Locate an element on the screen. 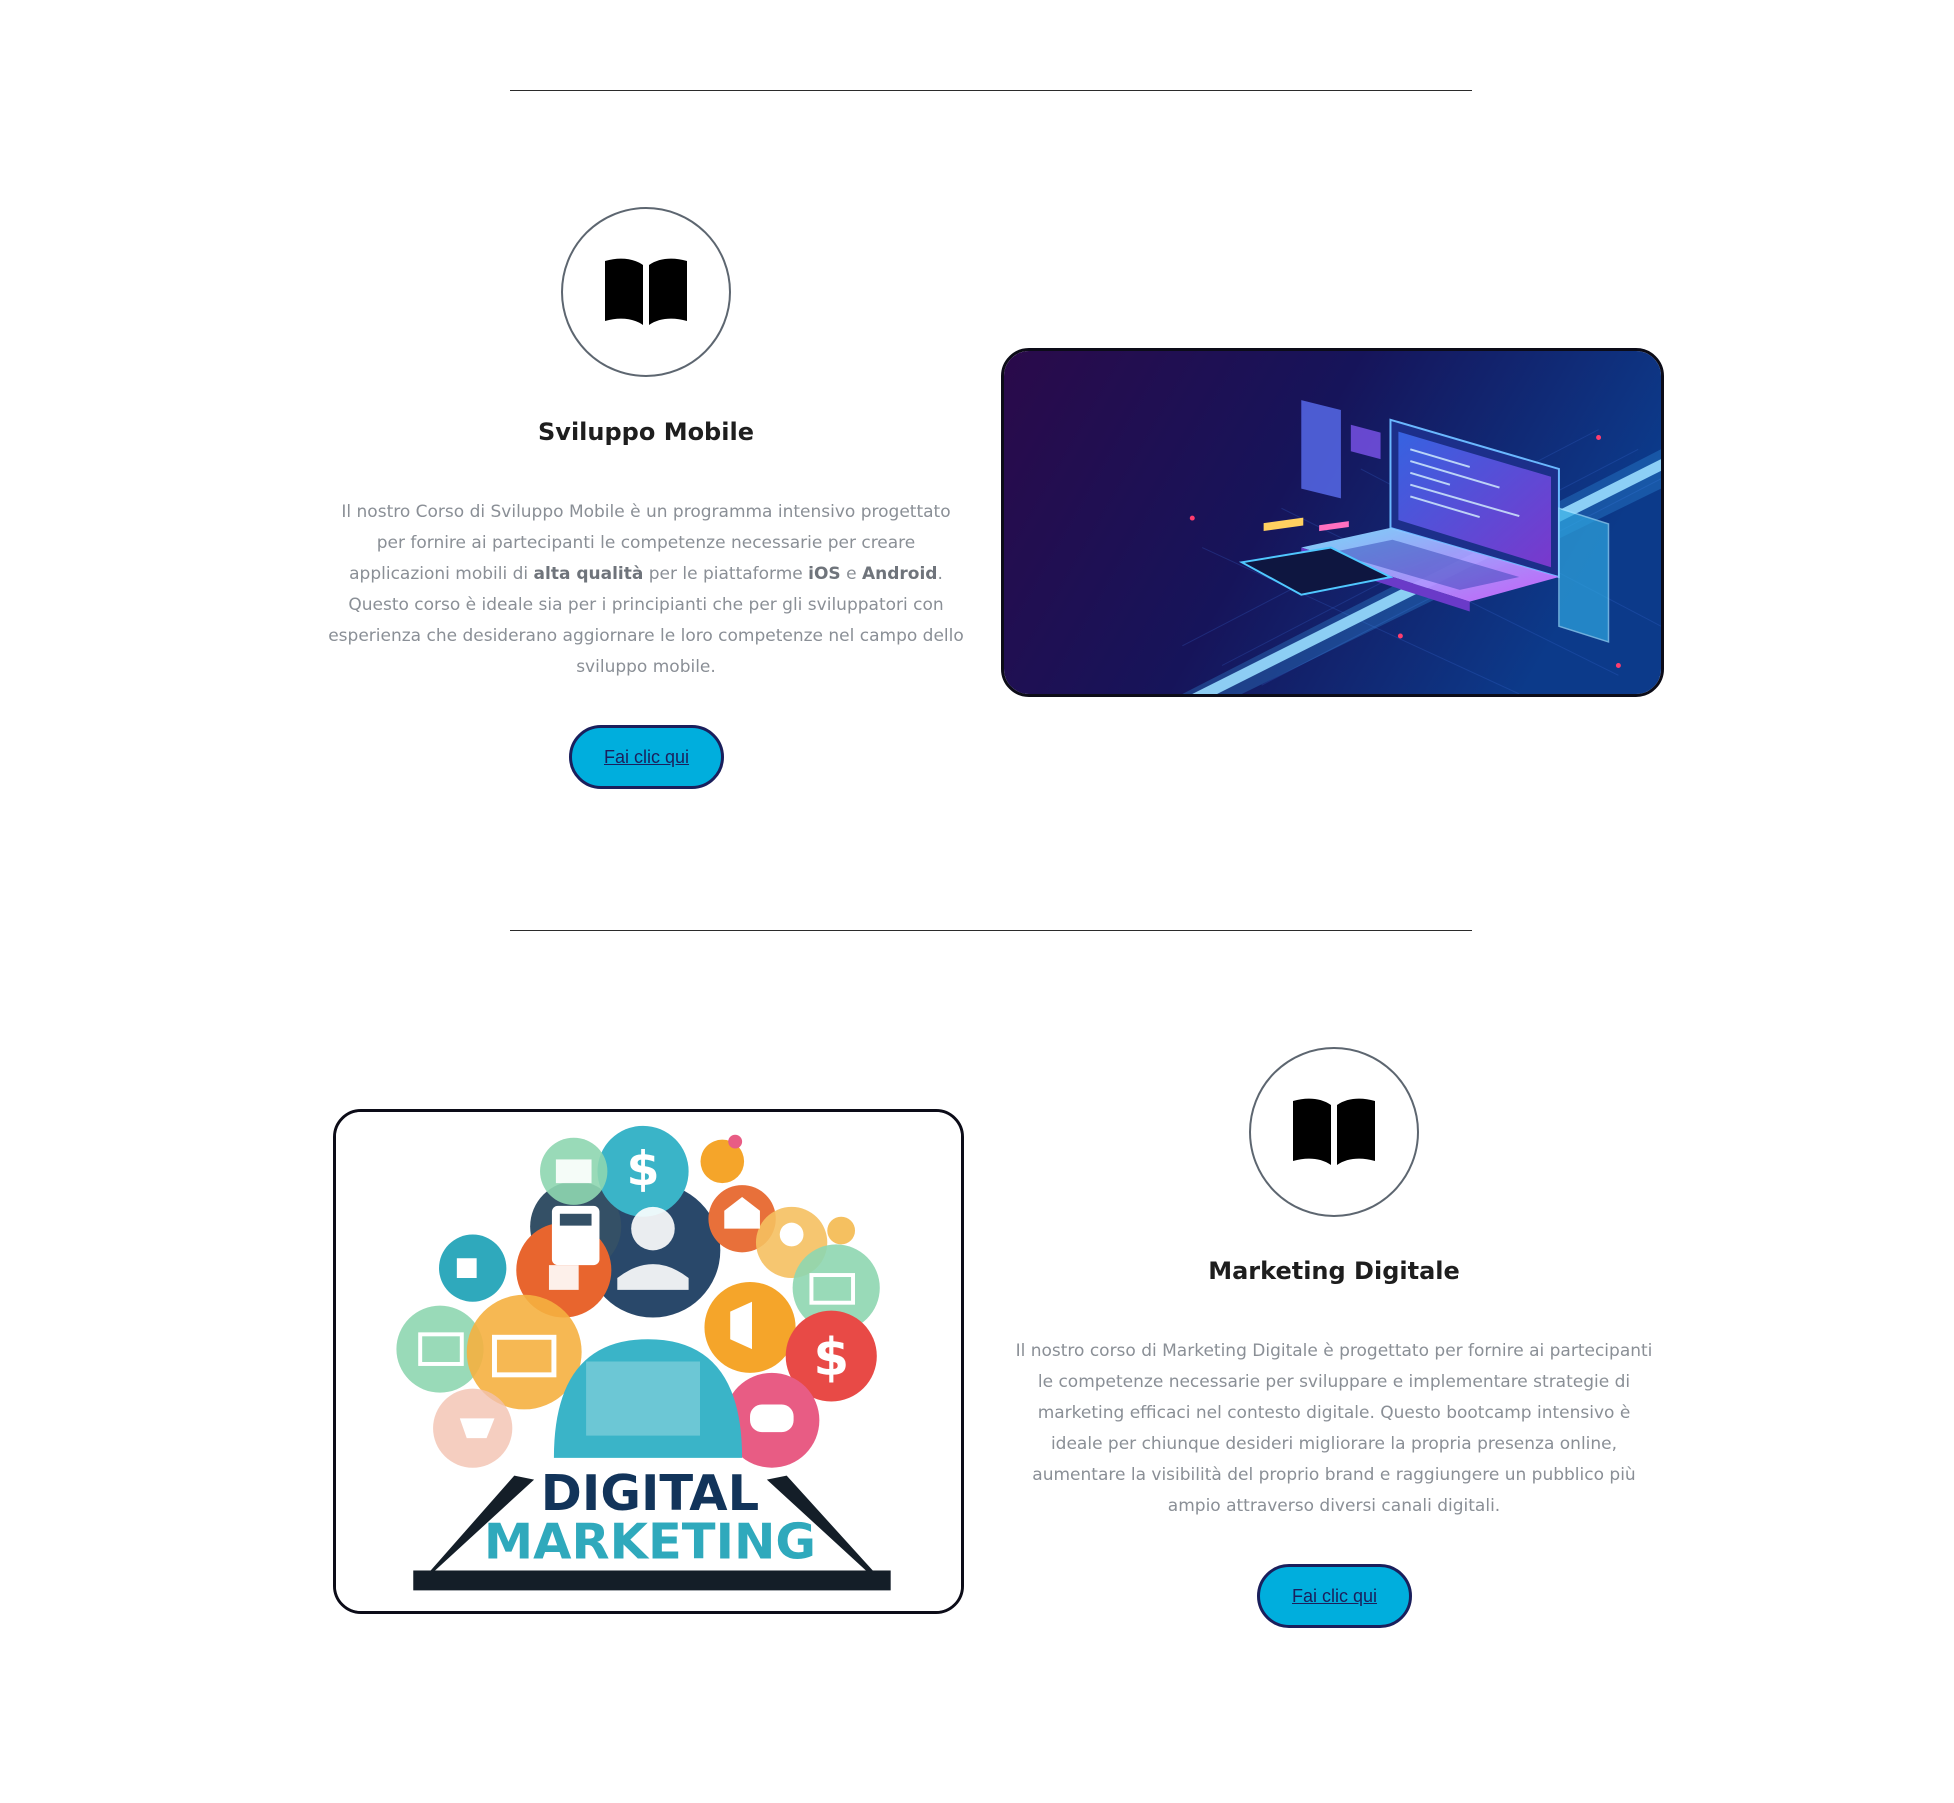 The width and height of the screenshot is (1954, 1803). description-bold: iOS is located at coordinates (824, 574).